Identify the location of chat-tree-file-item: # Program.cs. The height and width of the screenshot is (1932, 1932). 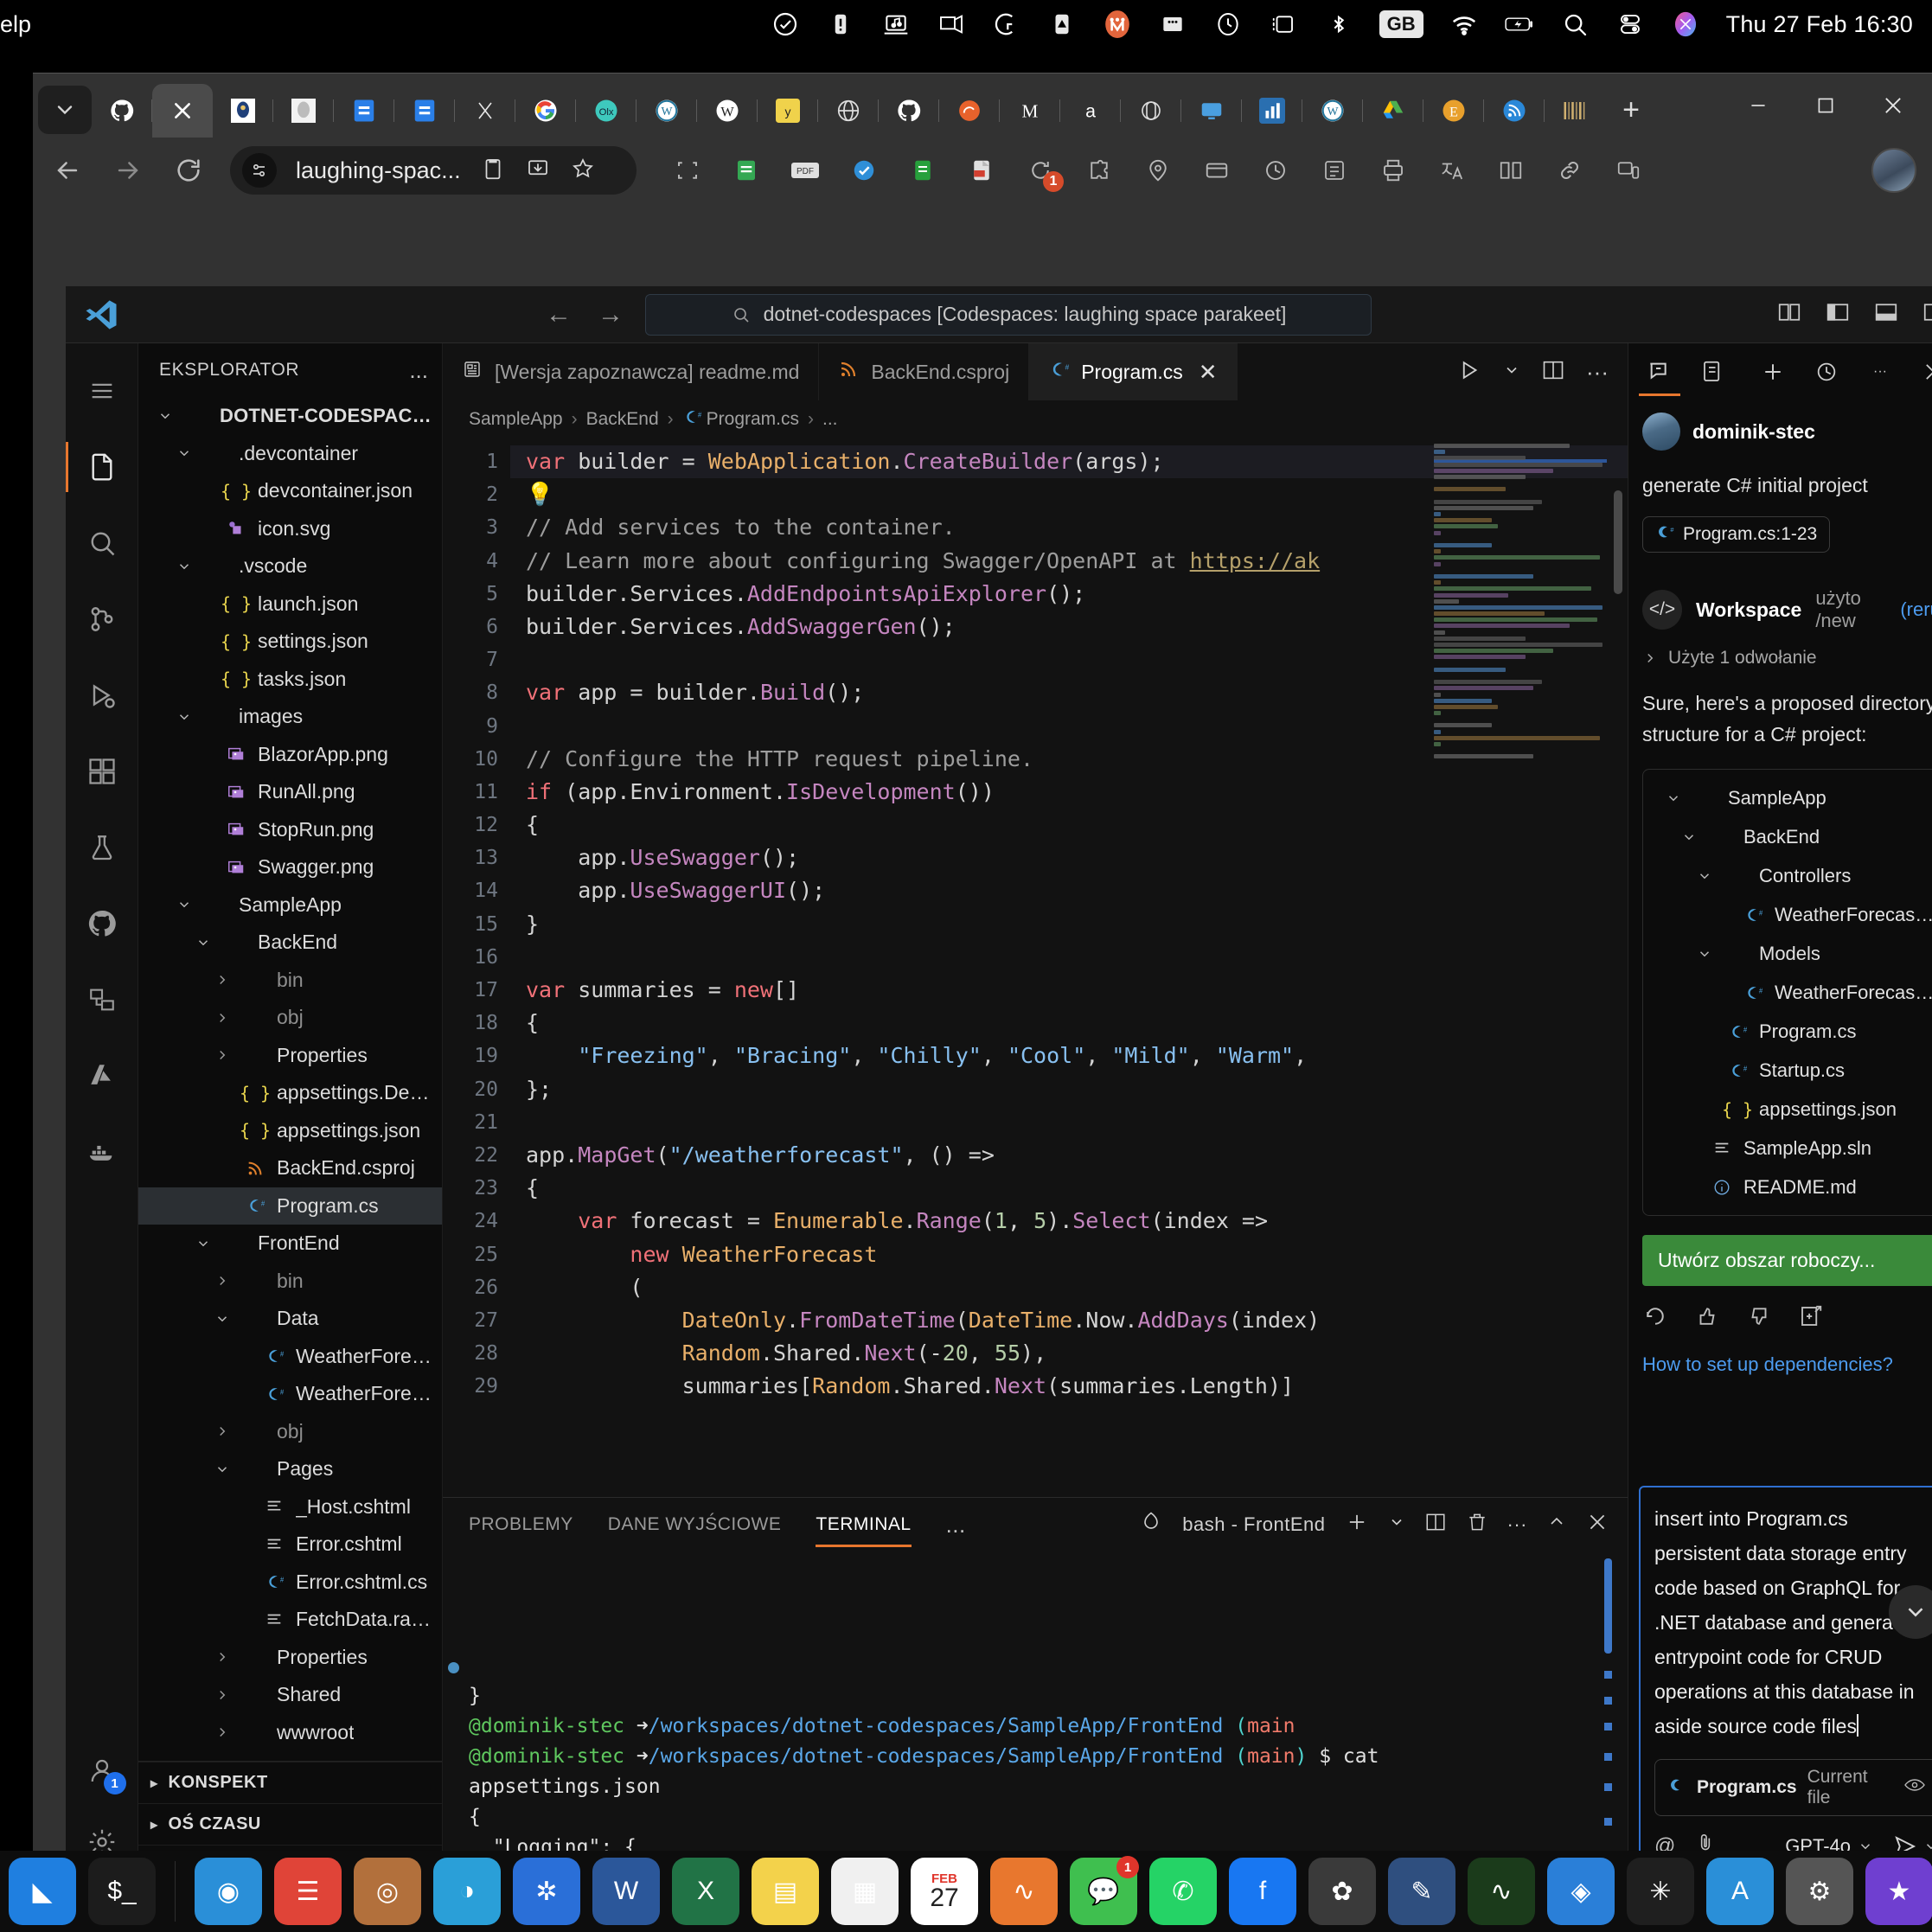
(1791, 1031).